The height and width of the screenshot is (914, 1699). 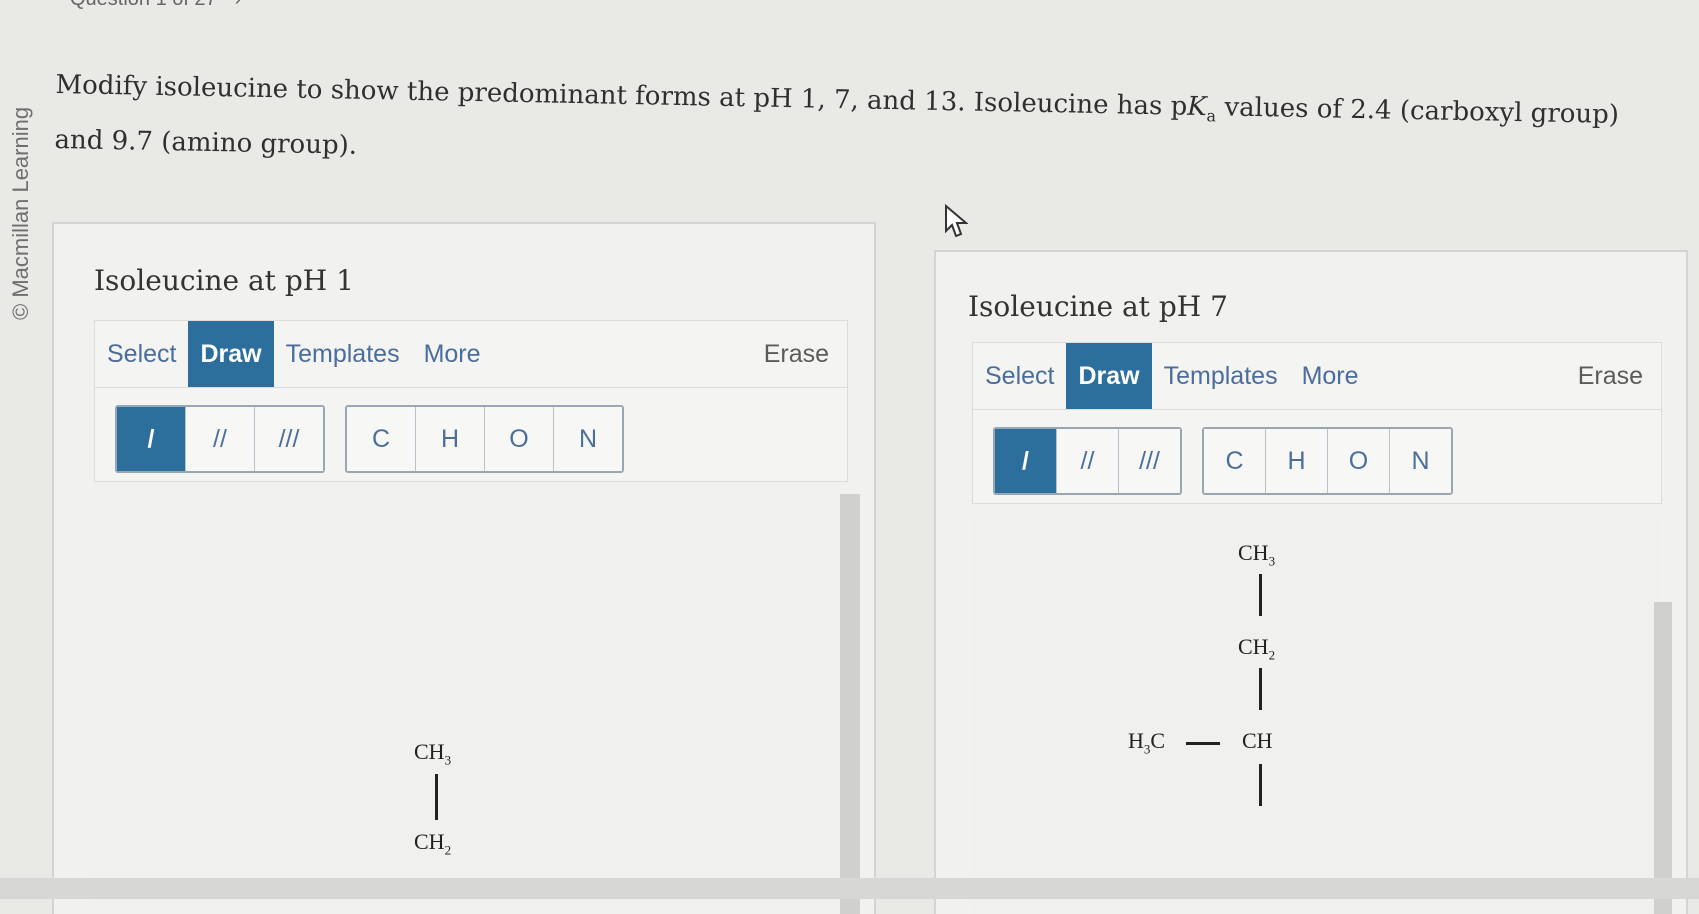 I want to click on bond-h3c-ch, so click(x=1203, y=743).